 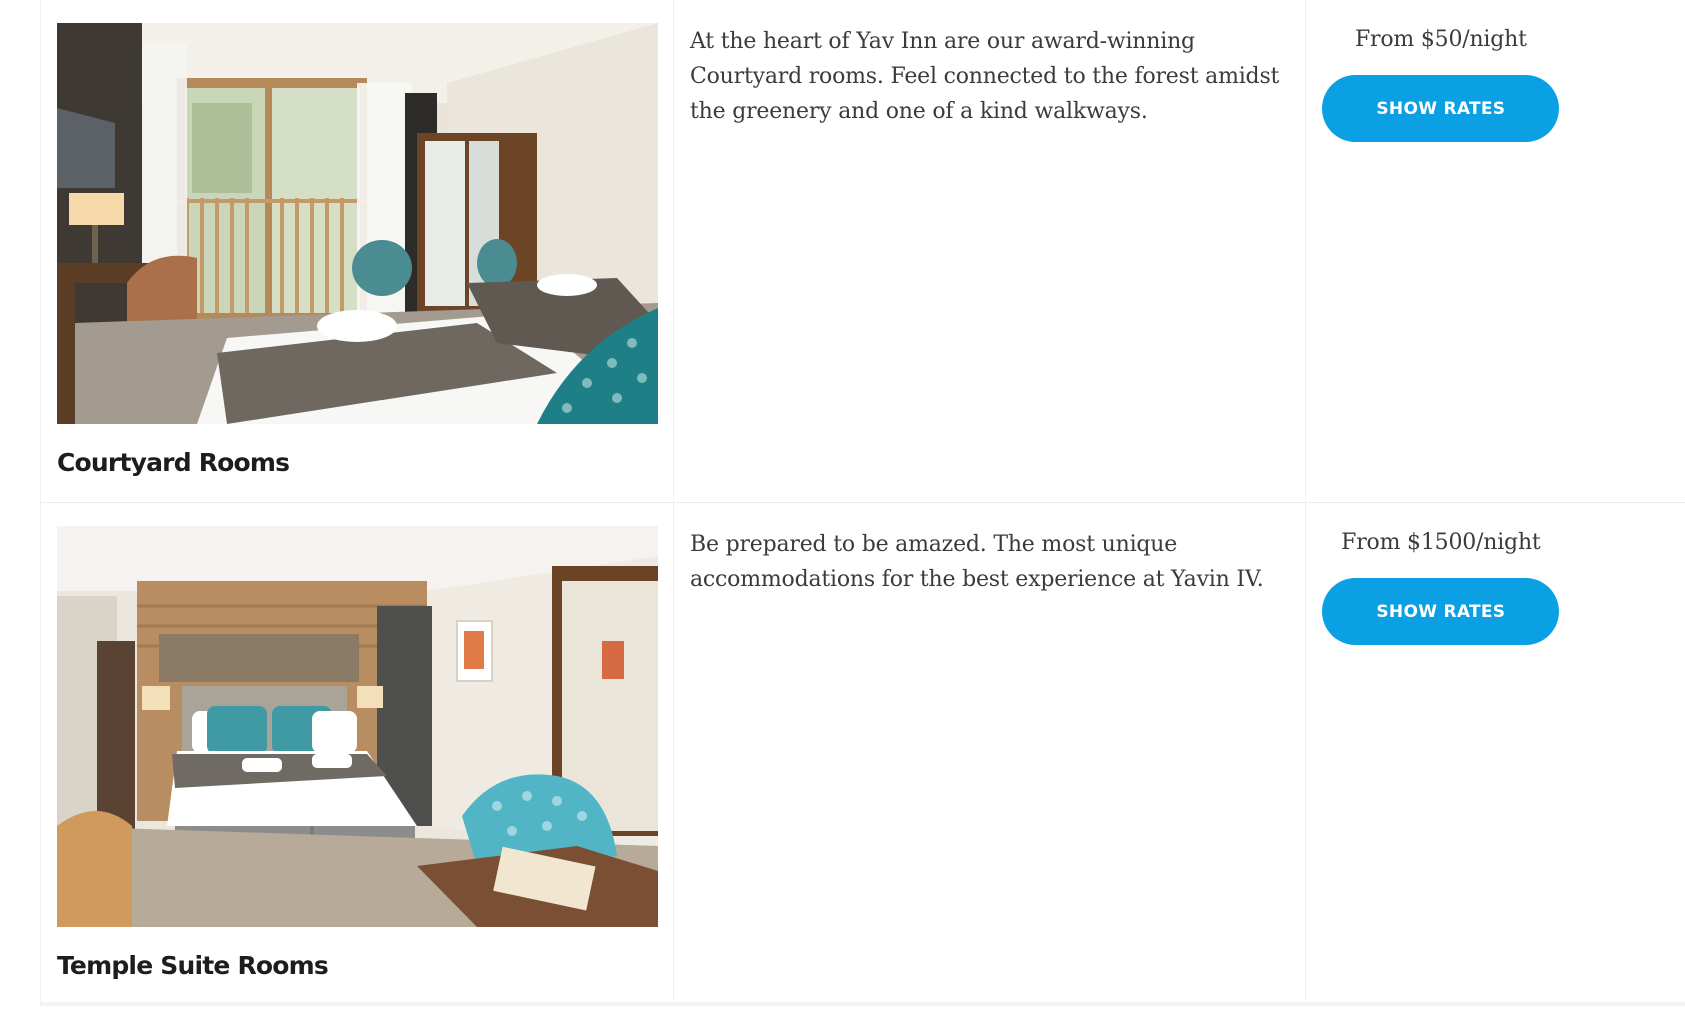 I want to click on room-title: Courtyard Rooms, so click(x=173, y=462).